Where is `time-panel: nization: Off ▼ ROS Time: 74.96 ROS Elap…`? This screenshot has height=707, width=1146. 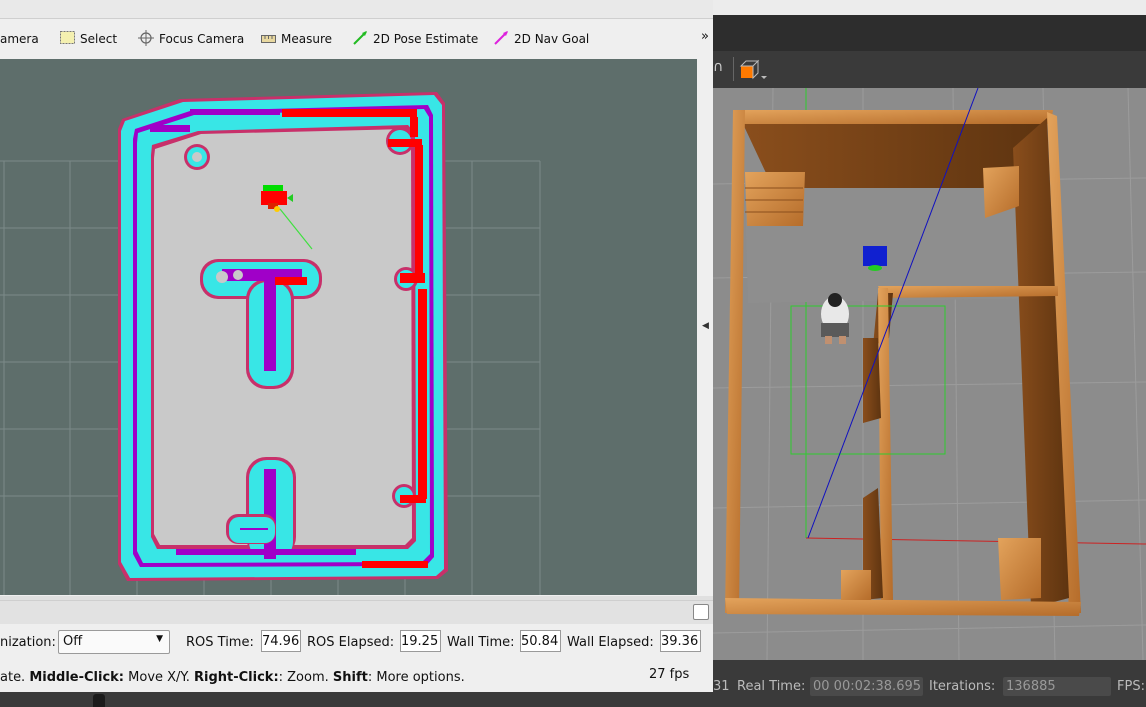
time-panel: nization: Off ▼ ROS Time: 74.96 ROS Elap… is located at coordinates (356, 643).